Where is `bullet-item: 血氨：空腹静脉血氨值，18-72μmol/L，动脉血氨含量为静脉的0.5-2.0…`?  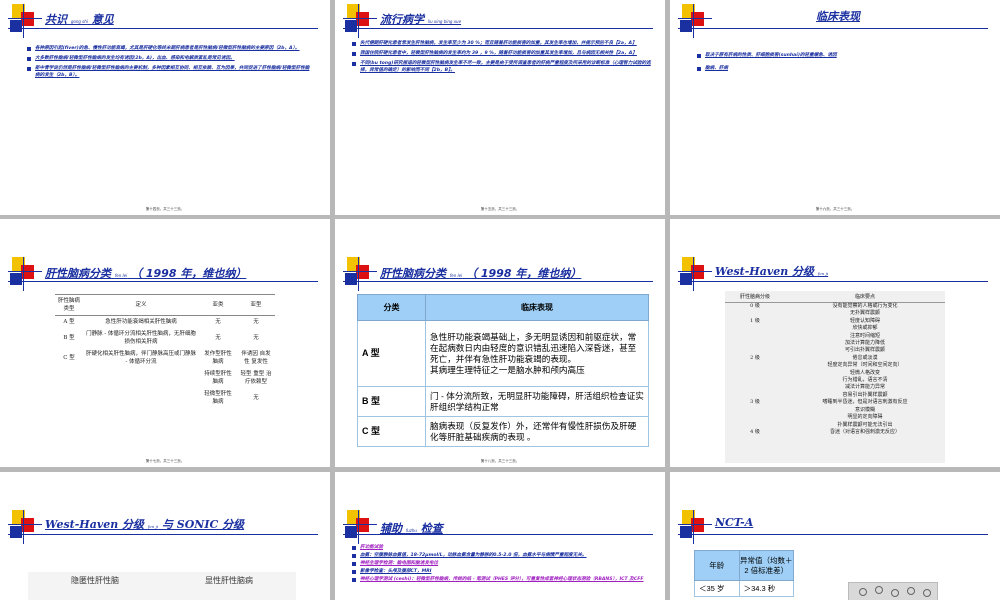 bullet-item: 血氨：空腹静脉血氨值，18-72μmol/L，动脉血氨含量为静脉的0.5-2.0… is located at coordinates (501, 555).